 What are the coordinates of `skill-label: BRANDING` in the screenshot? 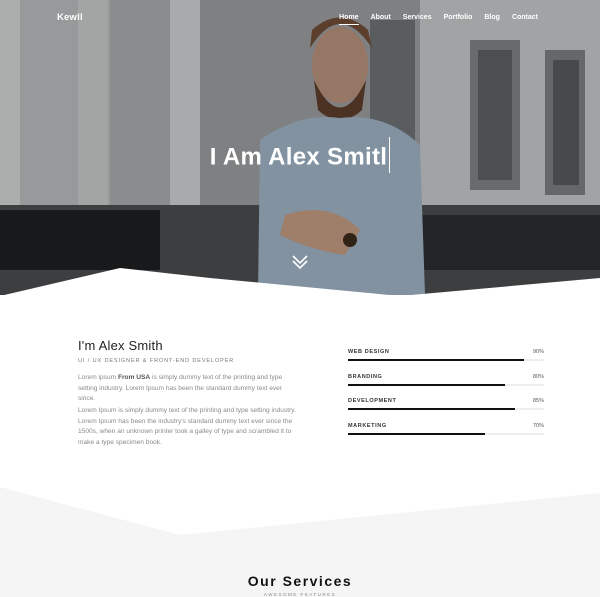 It's located at (365, 376).